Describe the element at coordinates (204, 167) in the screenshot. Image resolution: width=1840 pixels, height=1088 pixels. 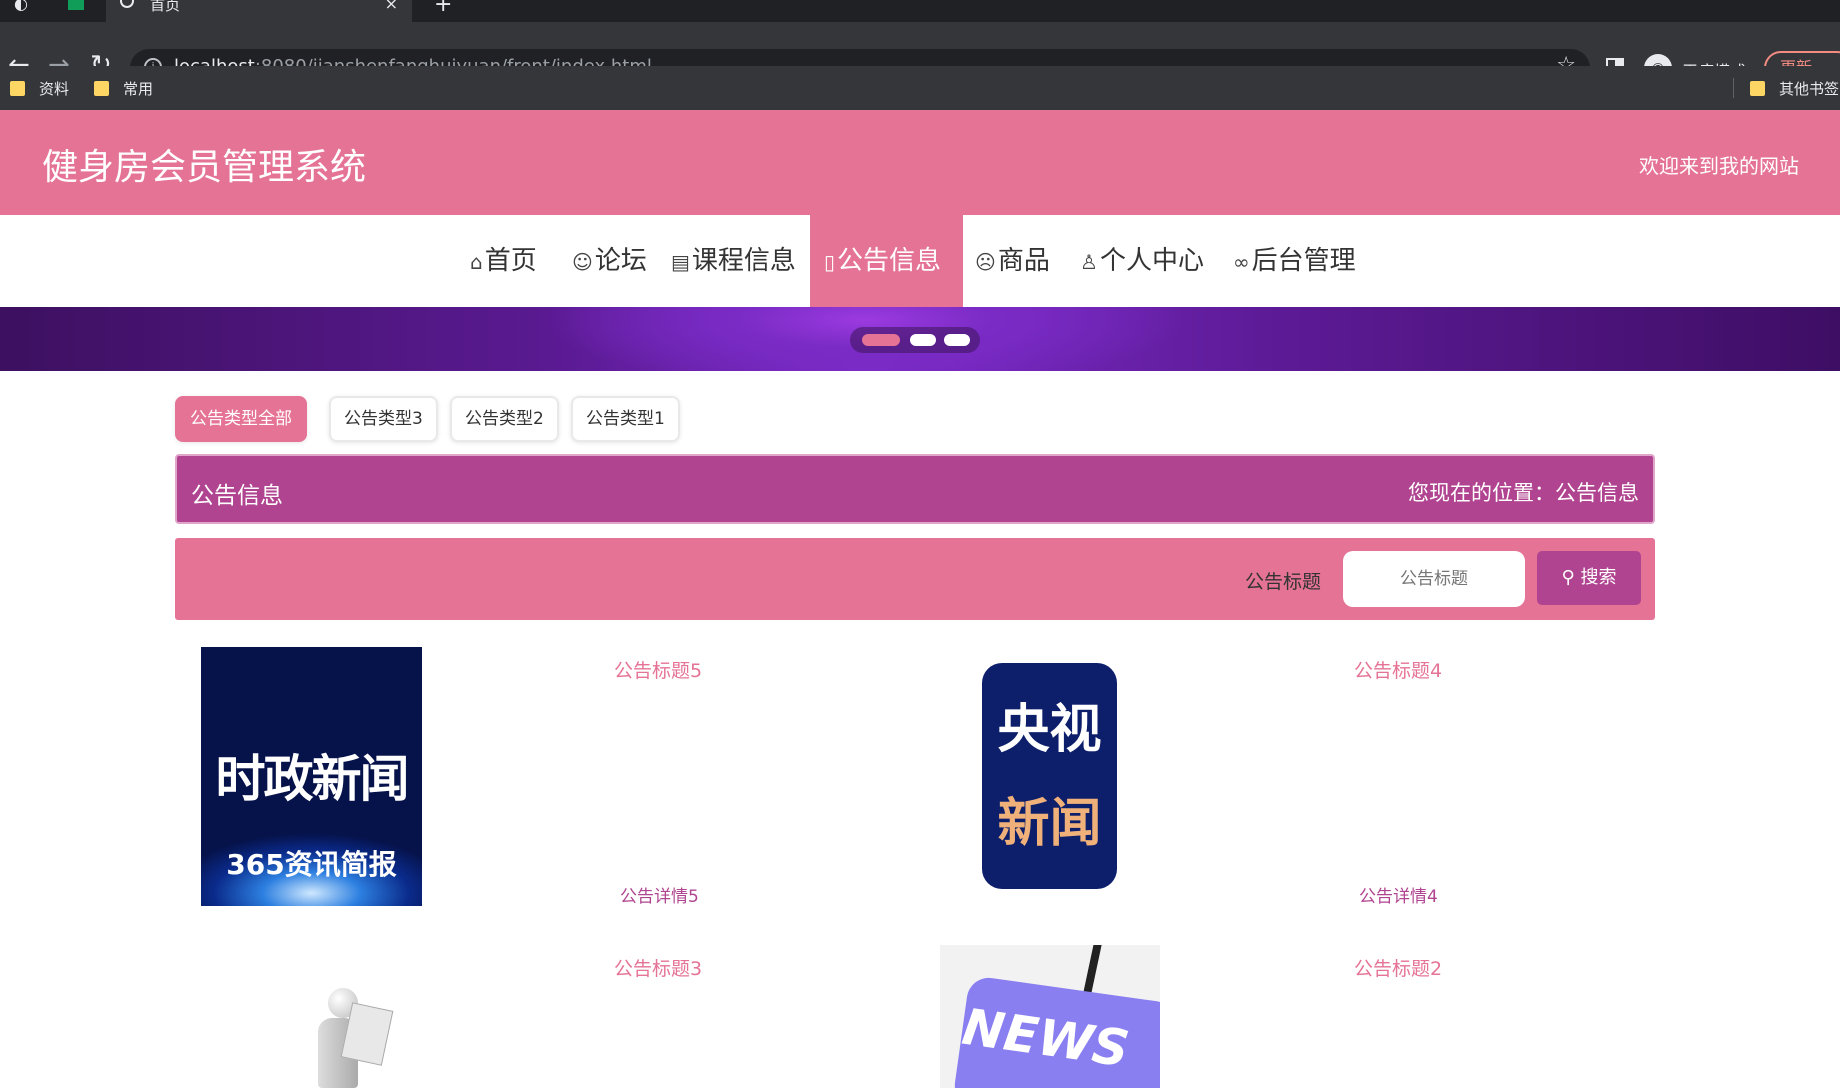
I see `site-title: 健身房会员管理系统` at that location.